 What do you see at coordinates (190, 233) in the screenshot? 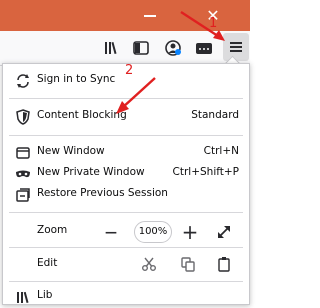
I see `zoom-in-button: +` at bounding box center [190, 233].